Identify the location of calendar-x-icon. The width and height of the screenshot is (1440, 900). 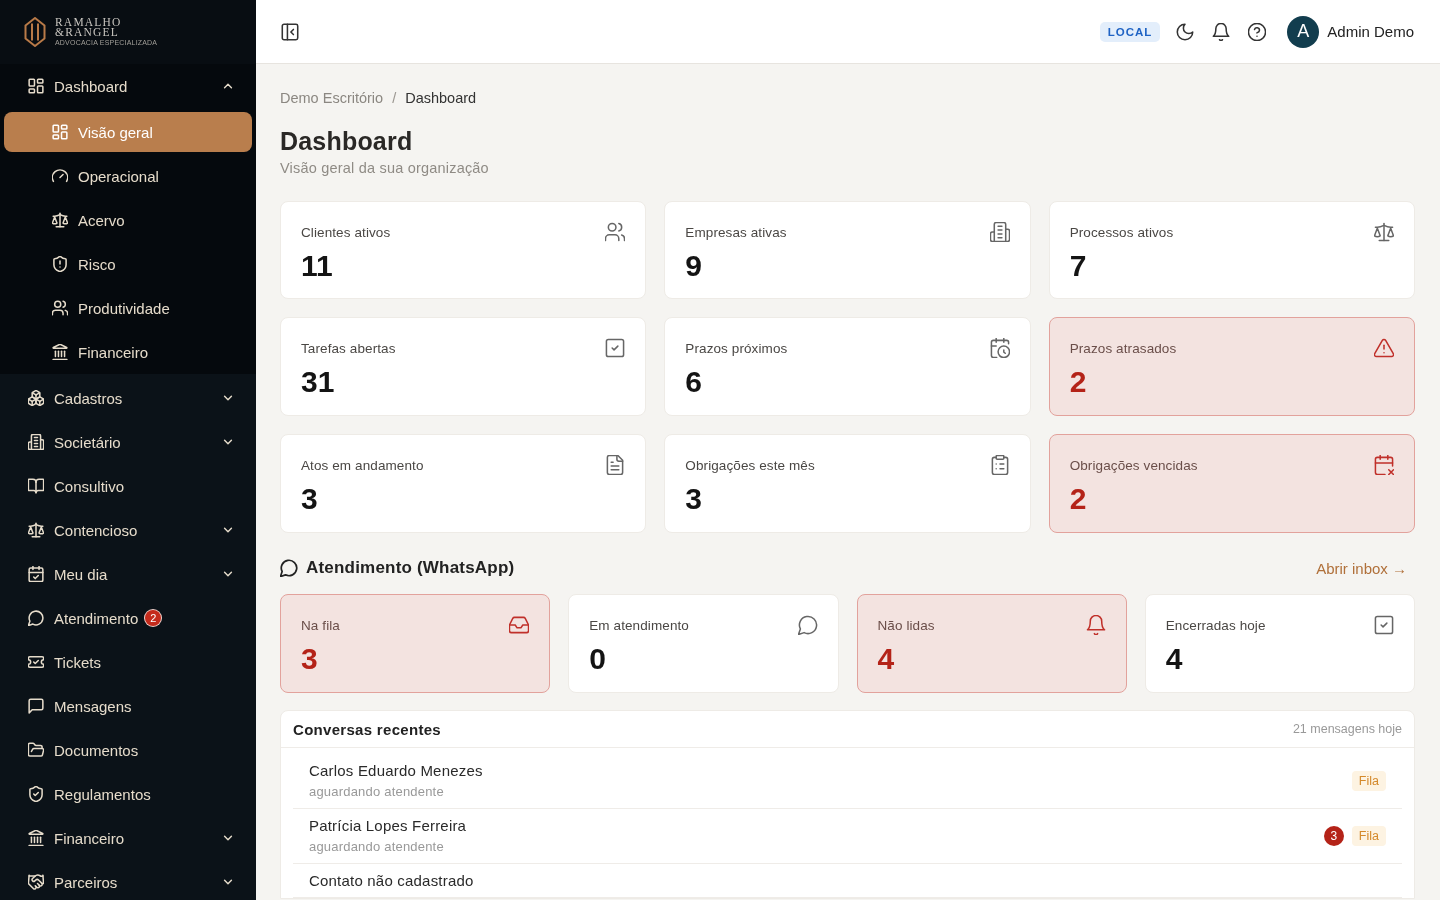
(1384, 465).